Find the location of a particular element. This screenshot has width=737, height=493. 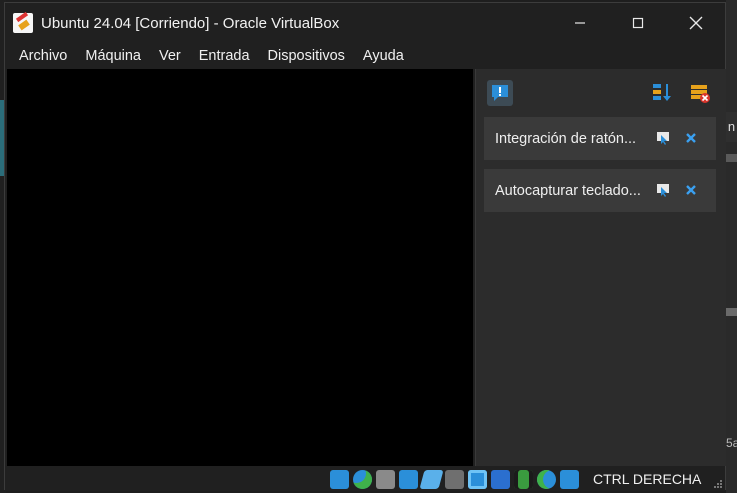

keep-finished-progresses-button is located at coordinates (500, 93).